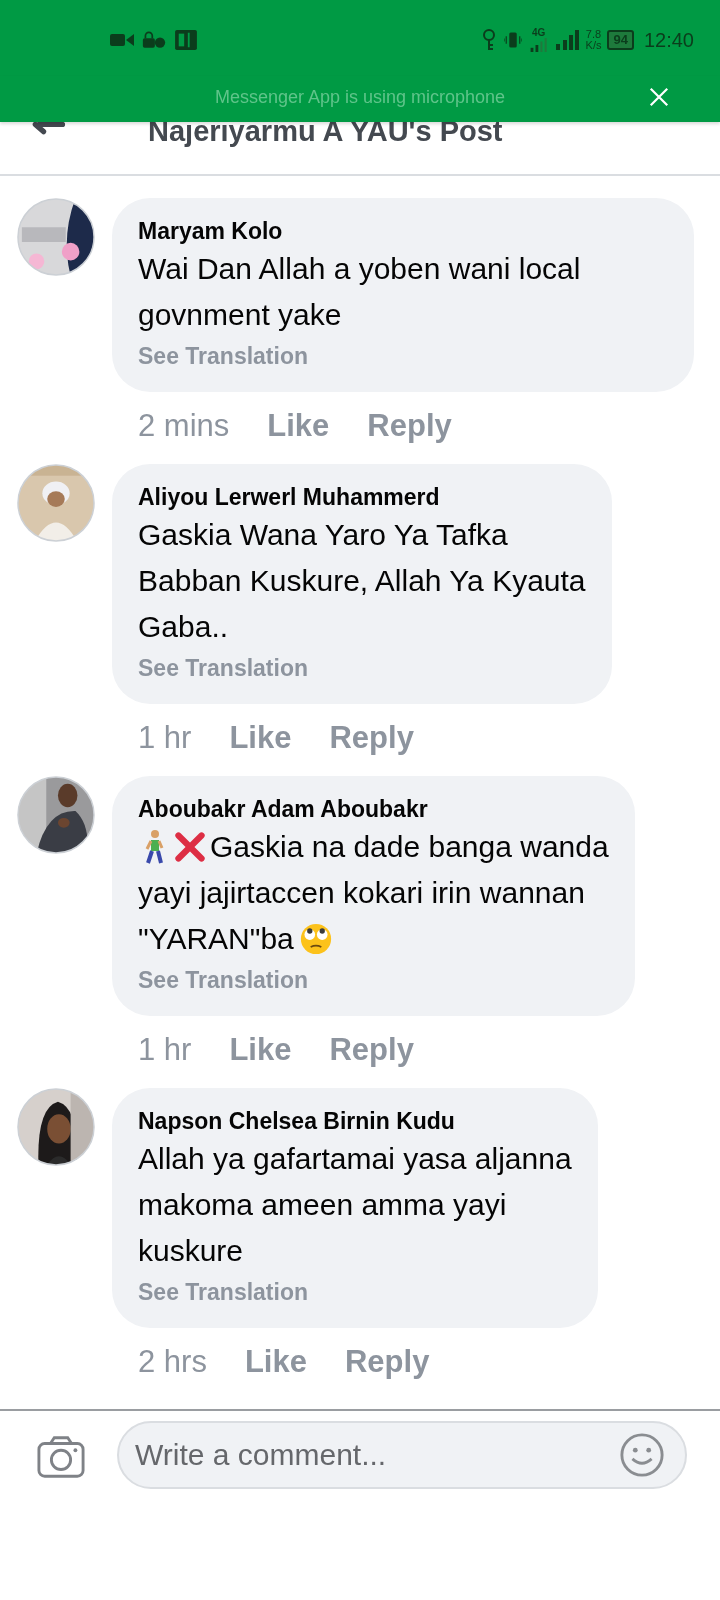 The height and width of the screenshot is (1600, 720). I want to click on comment-text: Wai Dan Allah a yoben wani local govnment yake, so click(360, 292).